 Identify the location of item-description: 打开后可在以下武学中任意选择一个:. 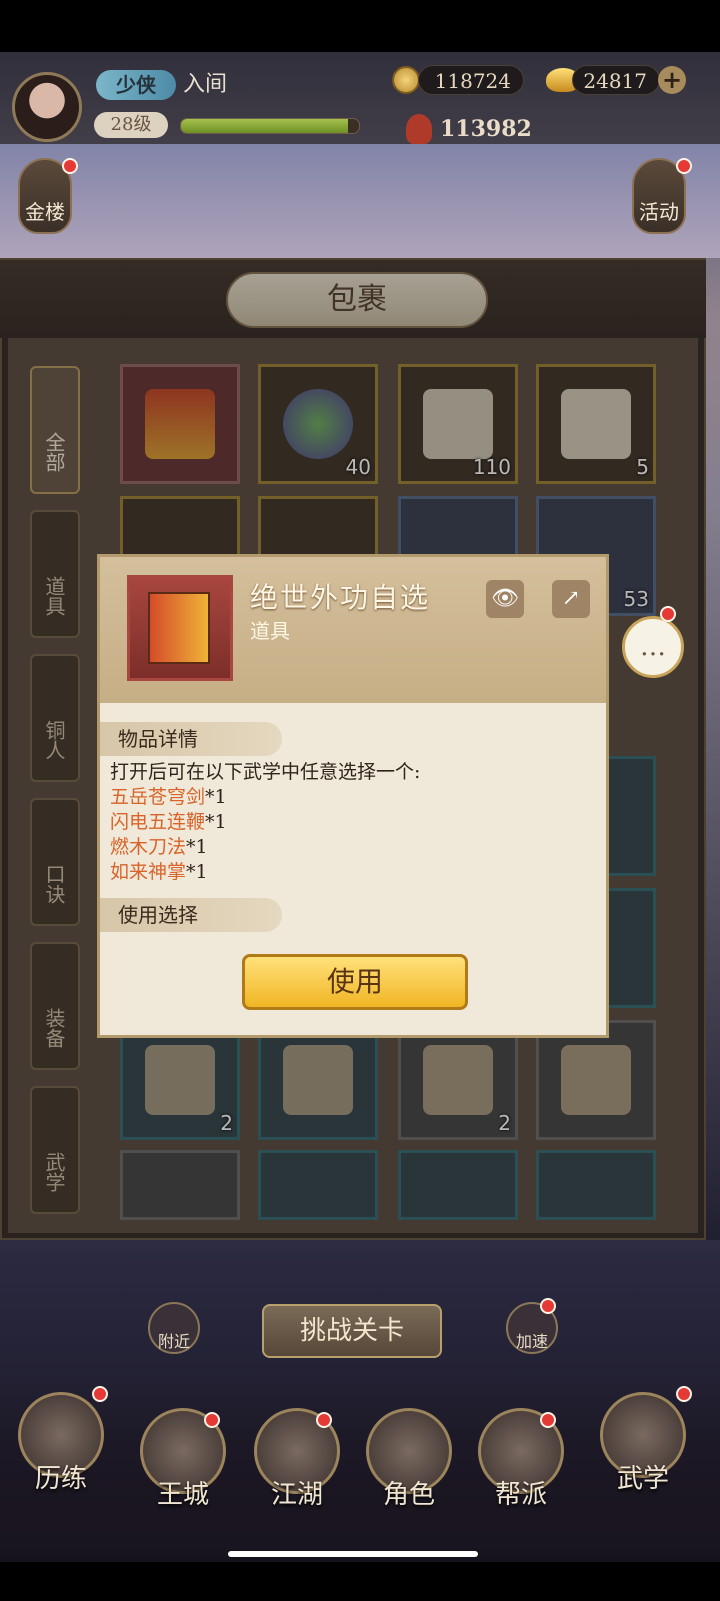
(265, 772).